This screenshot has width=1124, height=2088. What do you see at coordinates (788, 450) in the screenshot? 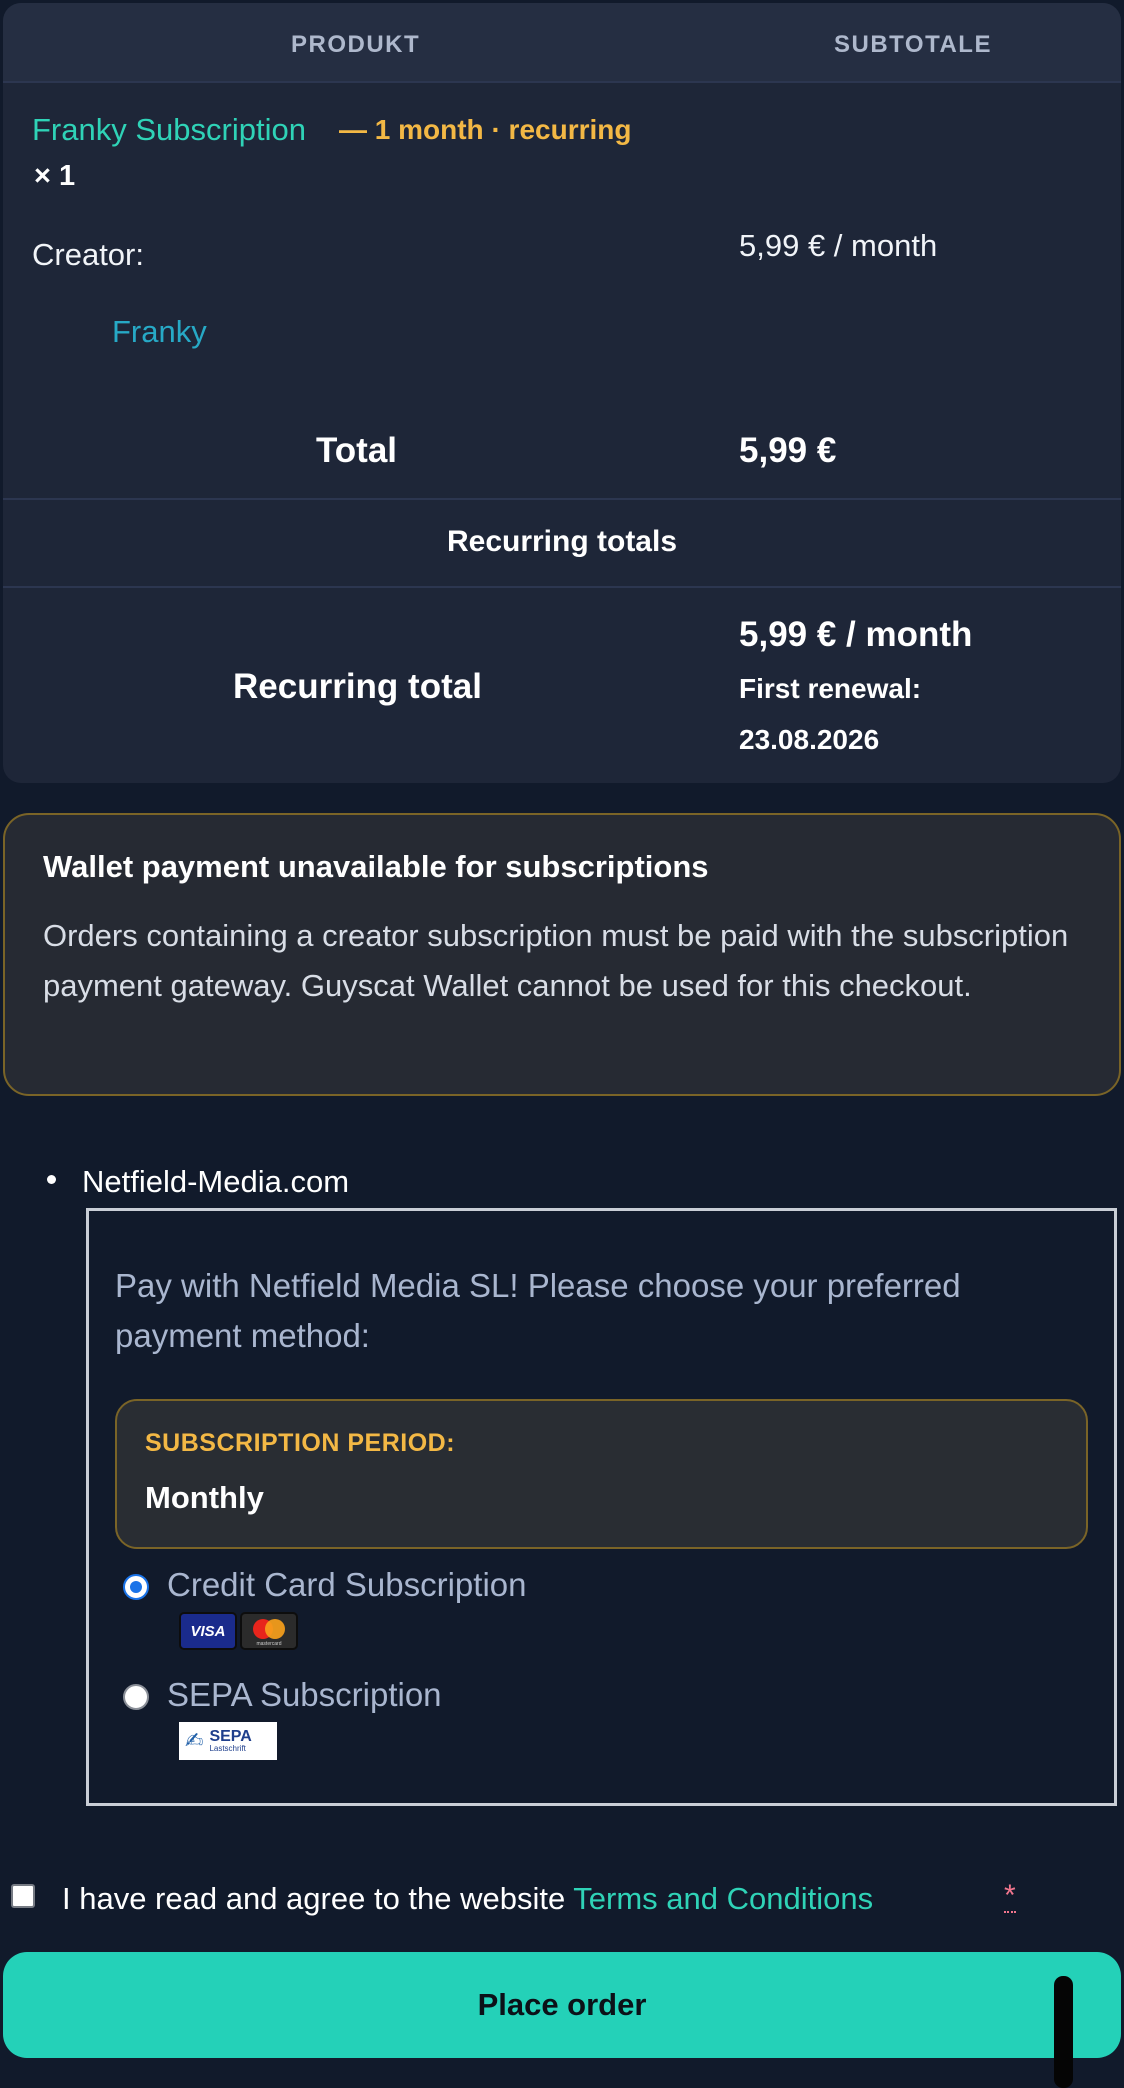
I see `total-value: 5,99 €` at bounding box center [788, 450].